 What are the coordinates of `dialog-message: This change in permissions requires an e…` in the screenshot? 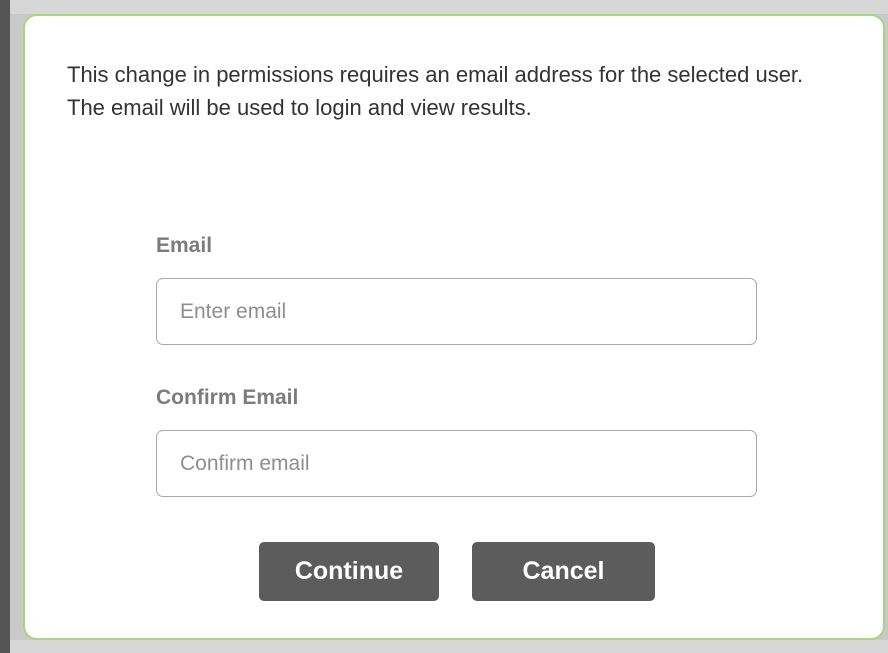 It's located at (435, 91).